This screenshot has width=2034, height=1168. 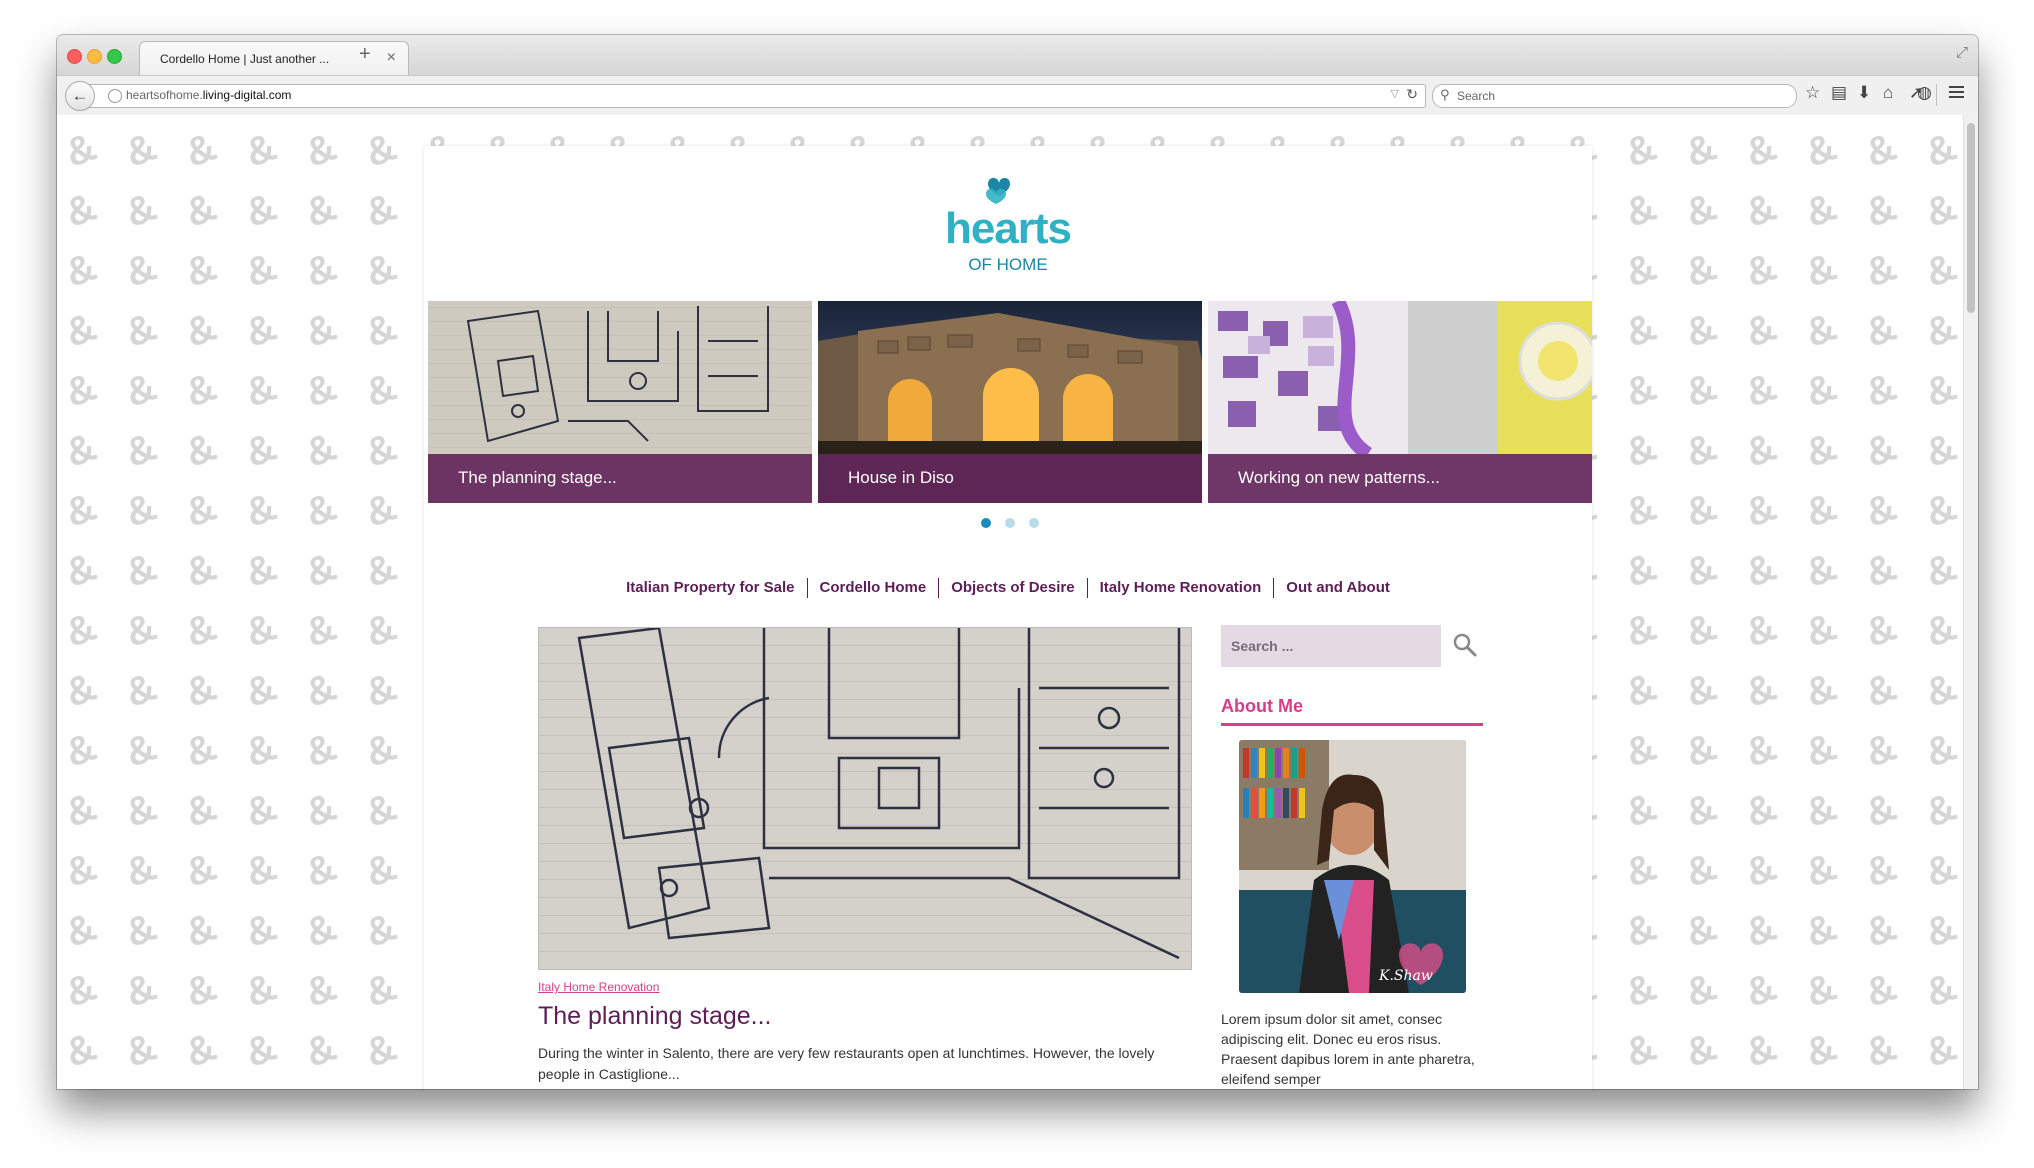 I want to click on slide-caption: House in Diso, so click(x=1010, y=478).